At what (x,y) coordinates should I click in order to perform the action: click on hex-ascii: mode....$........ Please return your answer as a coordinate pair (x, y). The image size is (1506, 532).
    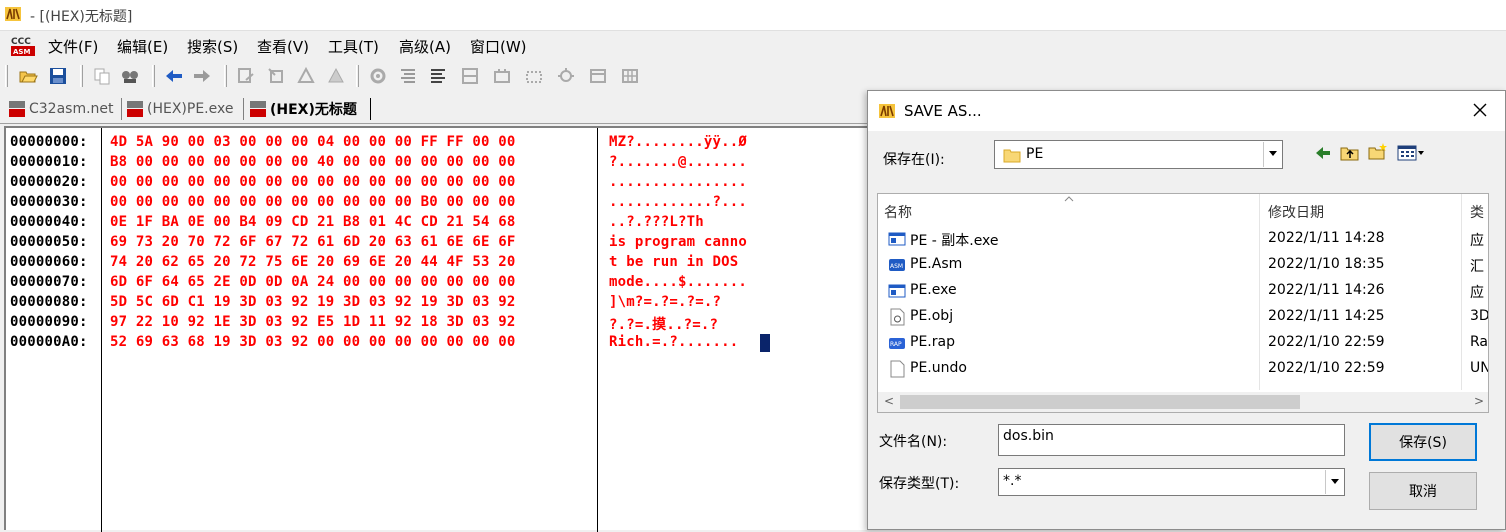
    Looking at the image, I should click on (678, 284).